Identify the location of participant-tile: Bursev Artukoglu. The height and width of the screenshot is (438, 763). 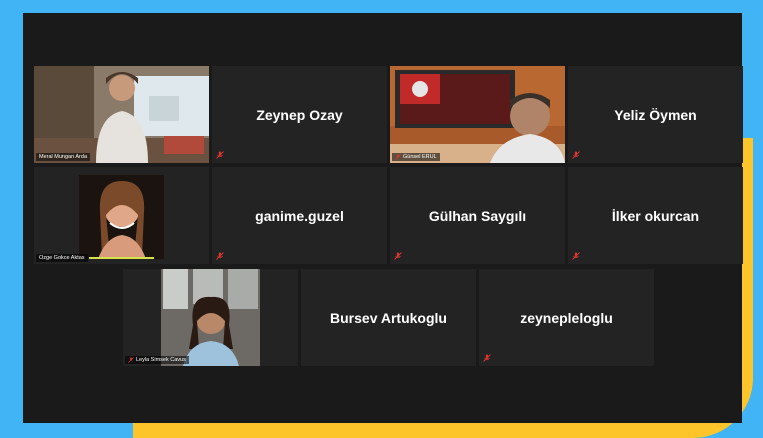
(388, 317).